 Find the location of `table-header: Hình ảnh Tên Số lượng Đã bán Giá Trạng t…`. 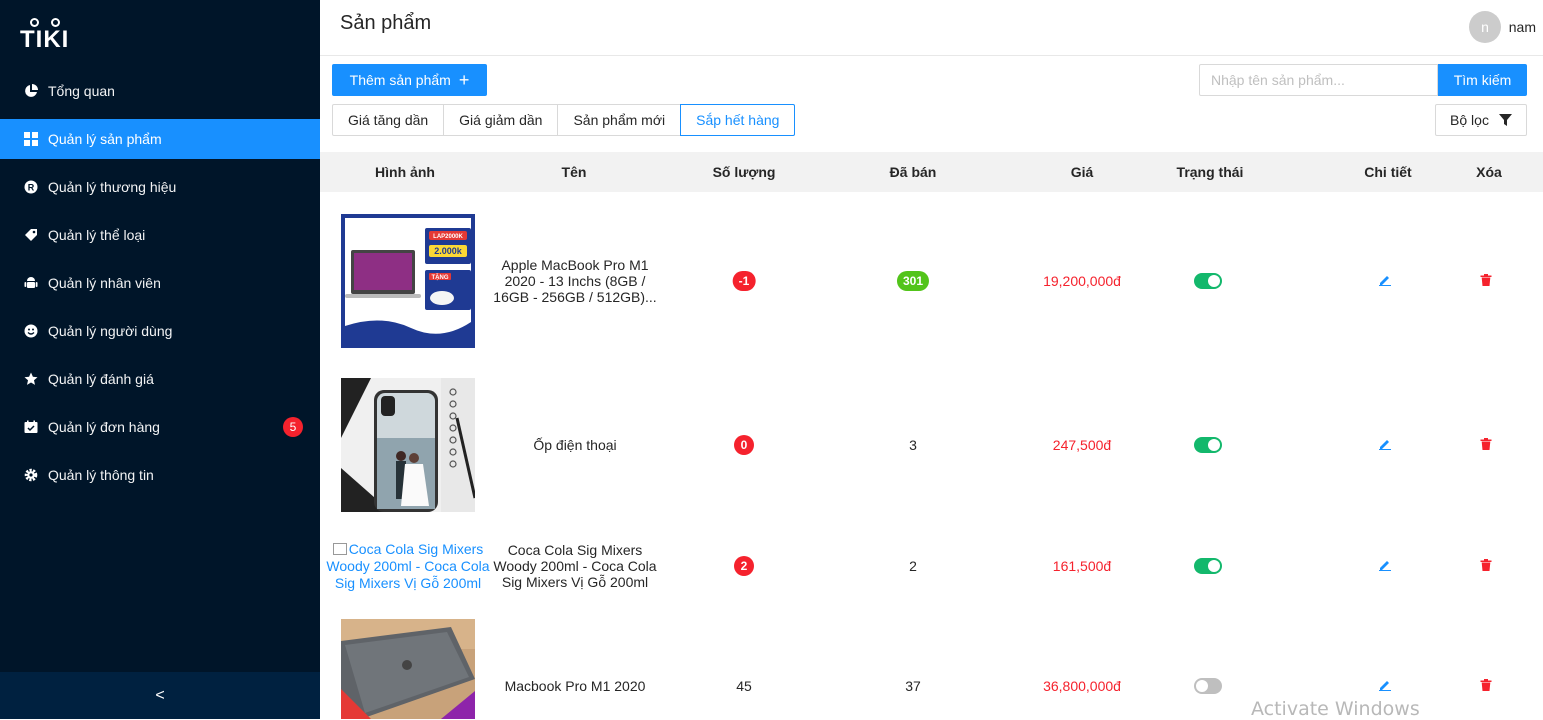

table-header: Hình ảnh Tên Số lượng Đã bán Giá Trạng t… is located at coordinates (931, 172).